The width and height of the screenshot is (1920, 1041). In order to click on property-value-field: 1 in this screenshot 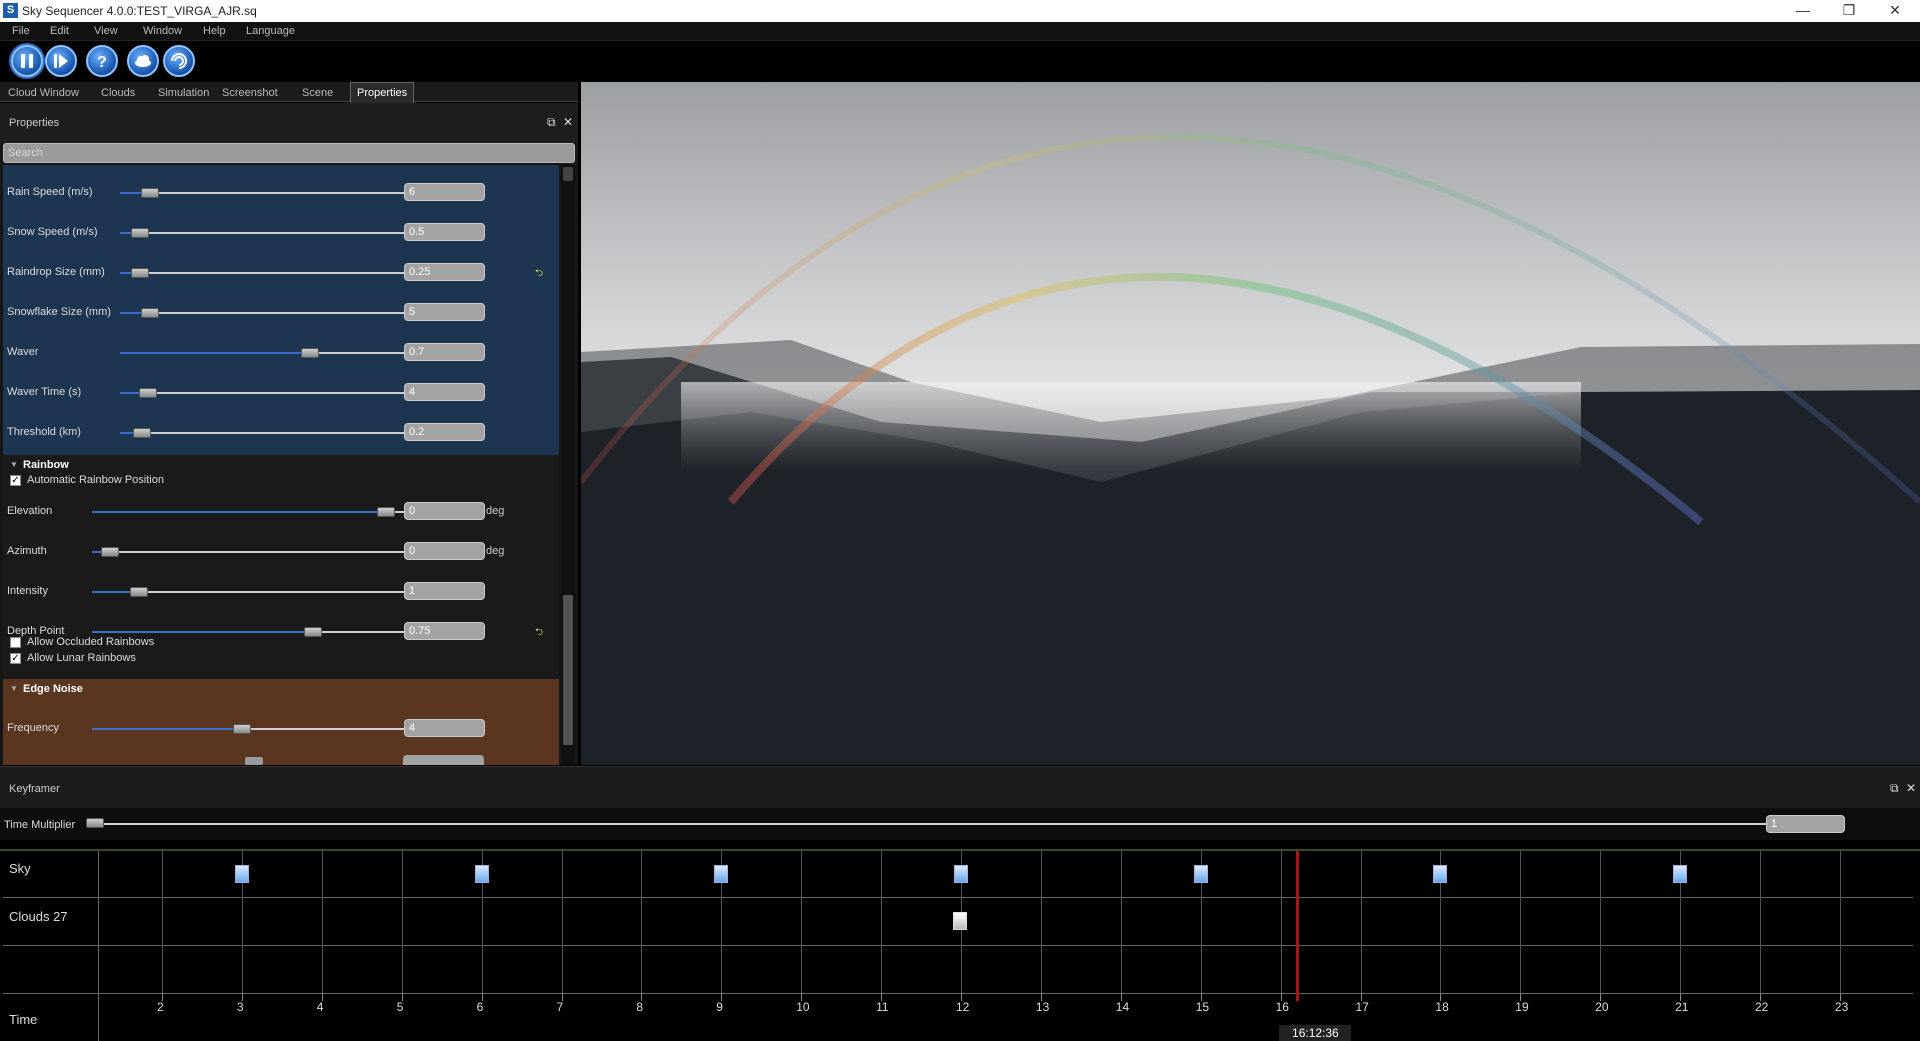, I will do `click(444, 591)`.